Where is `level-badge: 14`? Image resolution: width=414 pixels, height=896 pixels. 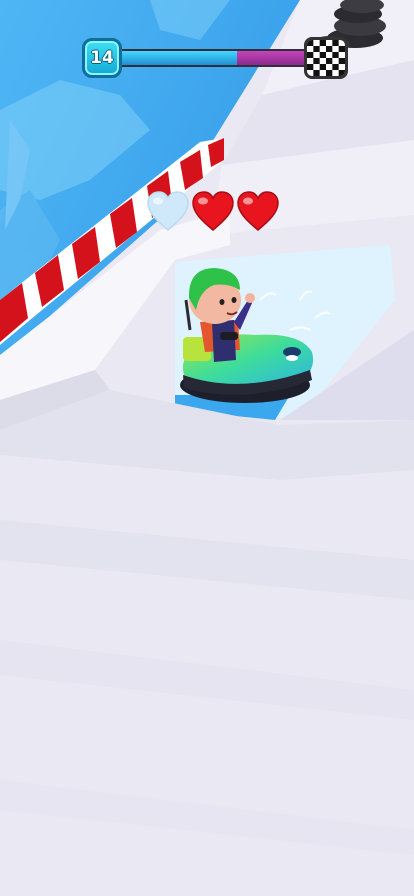 level-badge: 14 is located at coordinates (102, 58).